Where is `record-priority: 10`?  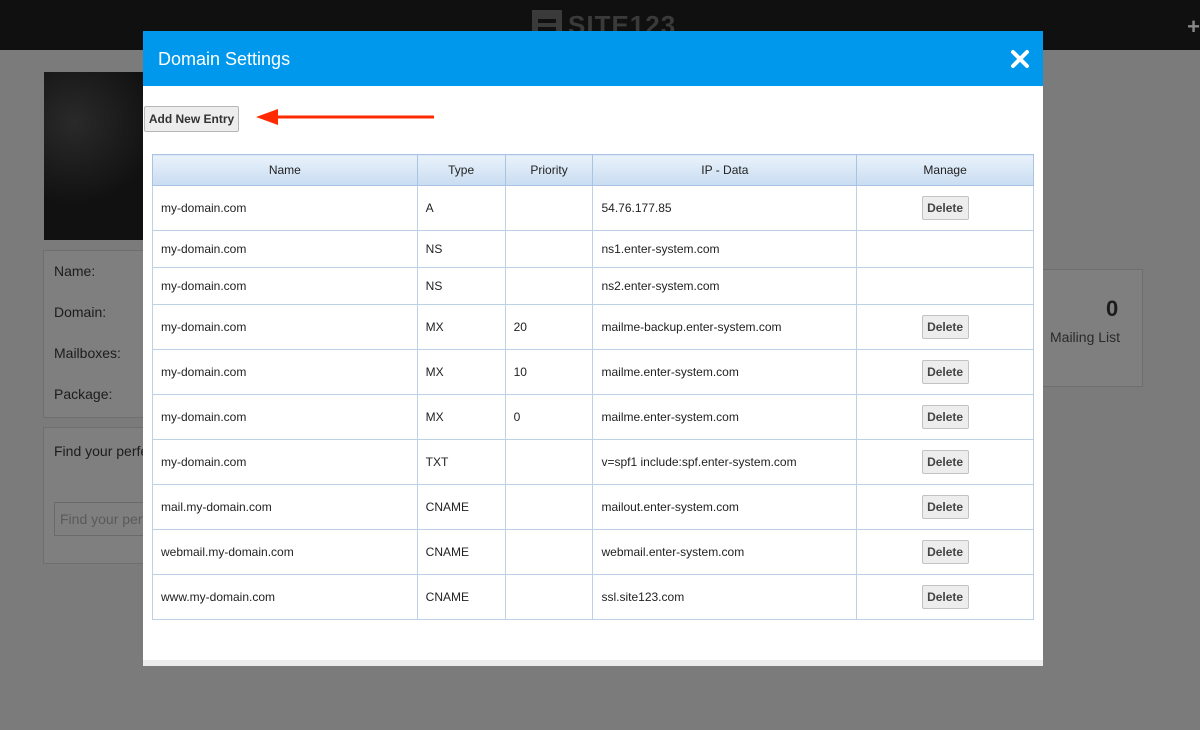 record-priority: 10 is located at coordinates (549, 372).